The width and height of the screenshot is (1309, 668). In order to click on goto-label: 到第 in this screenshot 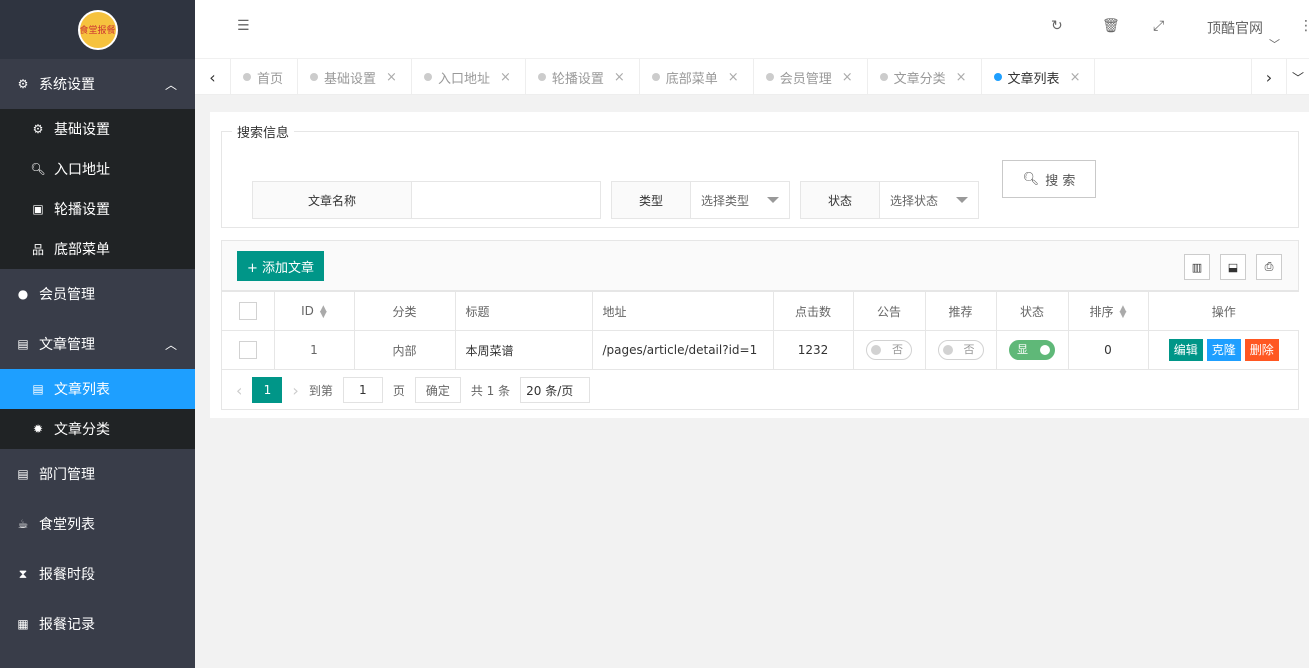, I will do `click(320, 390)`.